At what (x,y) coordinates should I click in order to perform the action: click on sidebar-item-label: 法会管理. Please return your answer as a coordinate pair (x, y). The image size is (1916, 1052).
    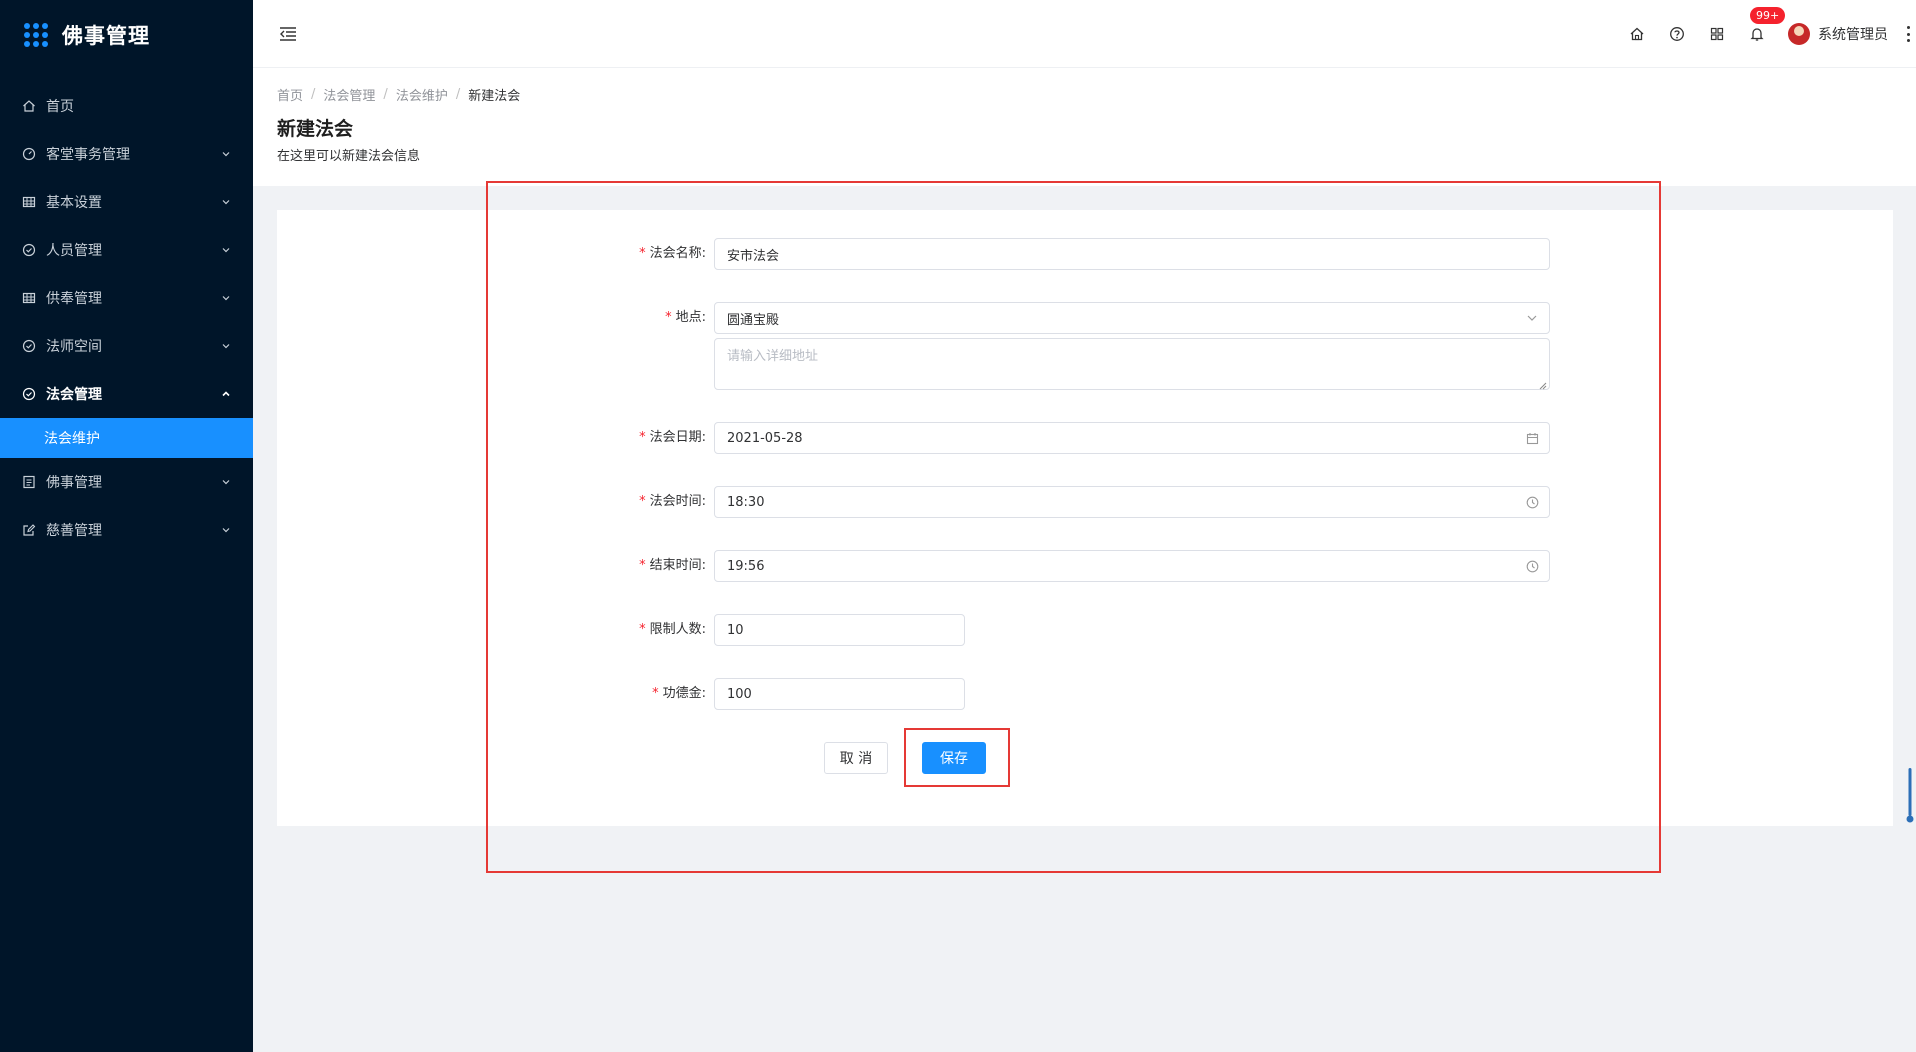
    Looking at the image, I should click on (74, 395).